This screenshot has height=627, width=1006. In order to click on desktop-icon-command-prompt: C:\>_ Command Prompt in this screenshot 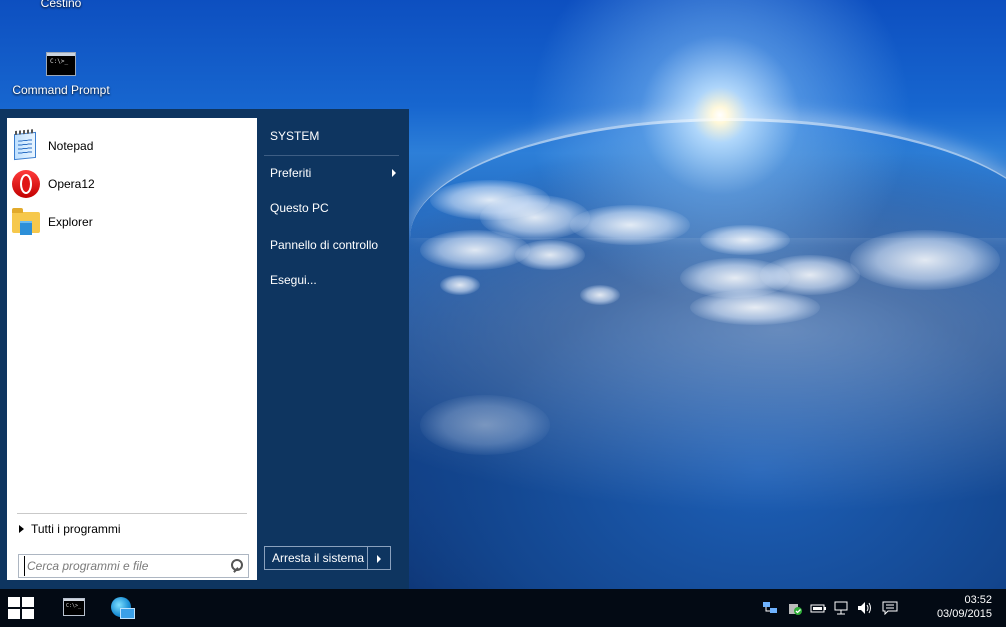, I will do `click(61, 74)`.